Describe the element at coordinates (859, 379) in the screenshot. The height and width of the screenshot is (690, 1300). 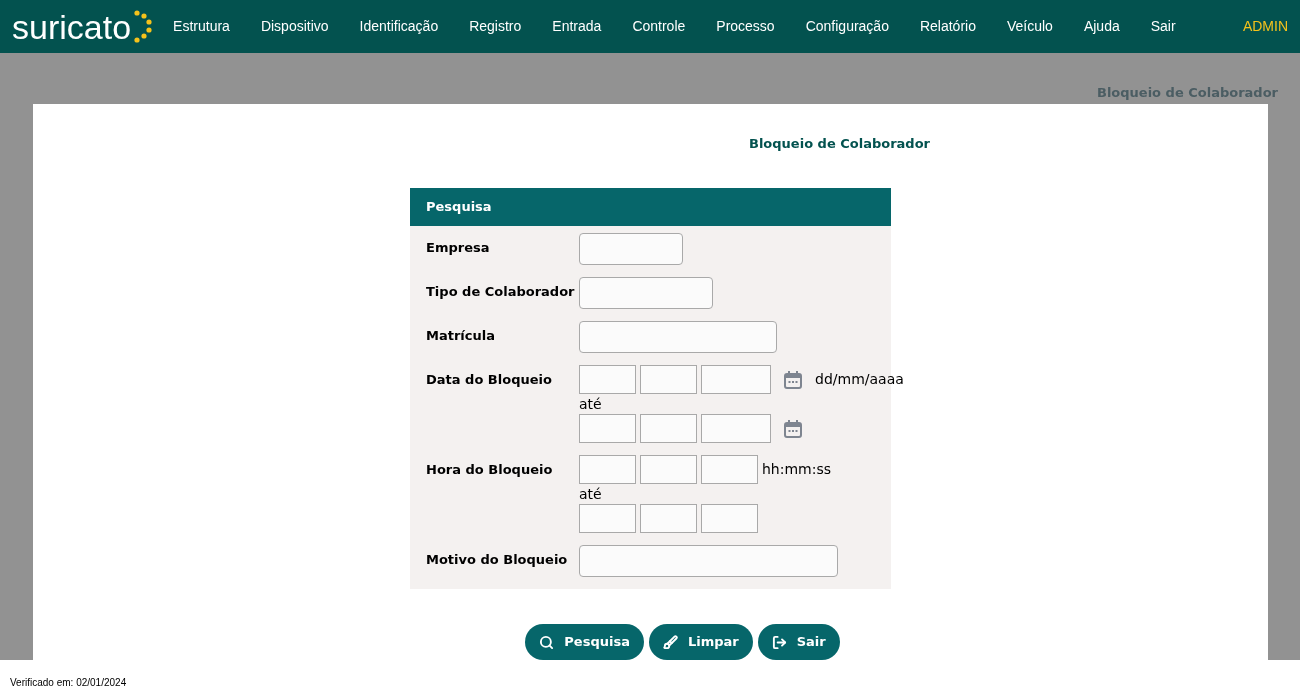
I see `format-hint: dd/mm/aaaa` at that location.